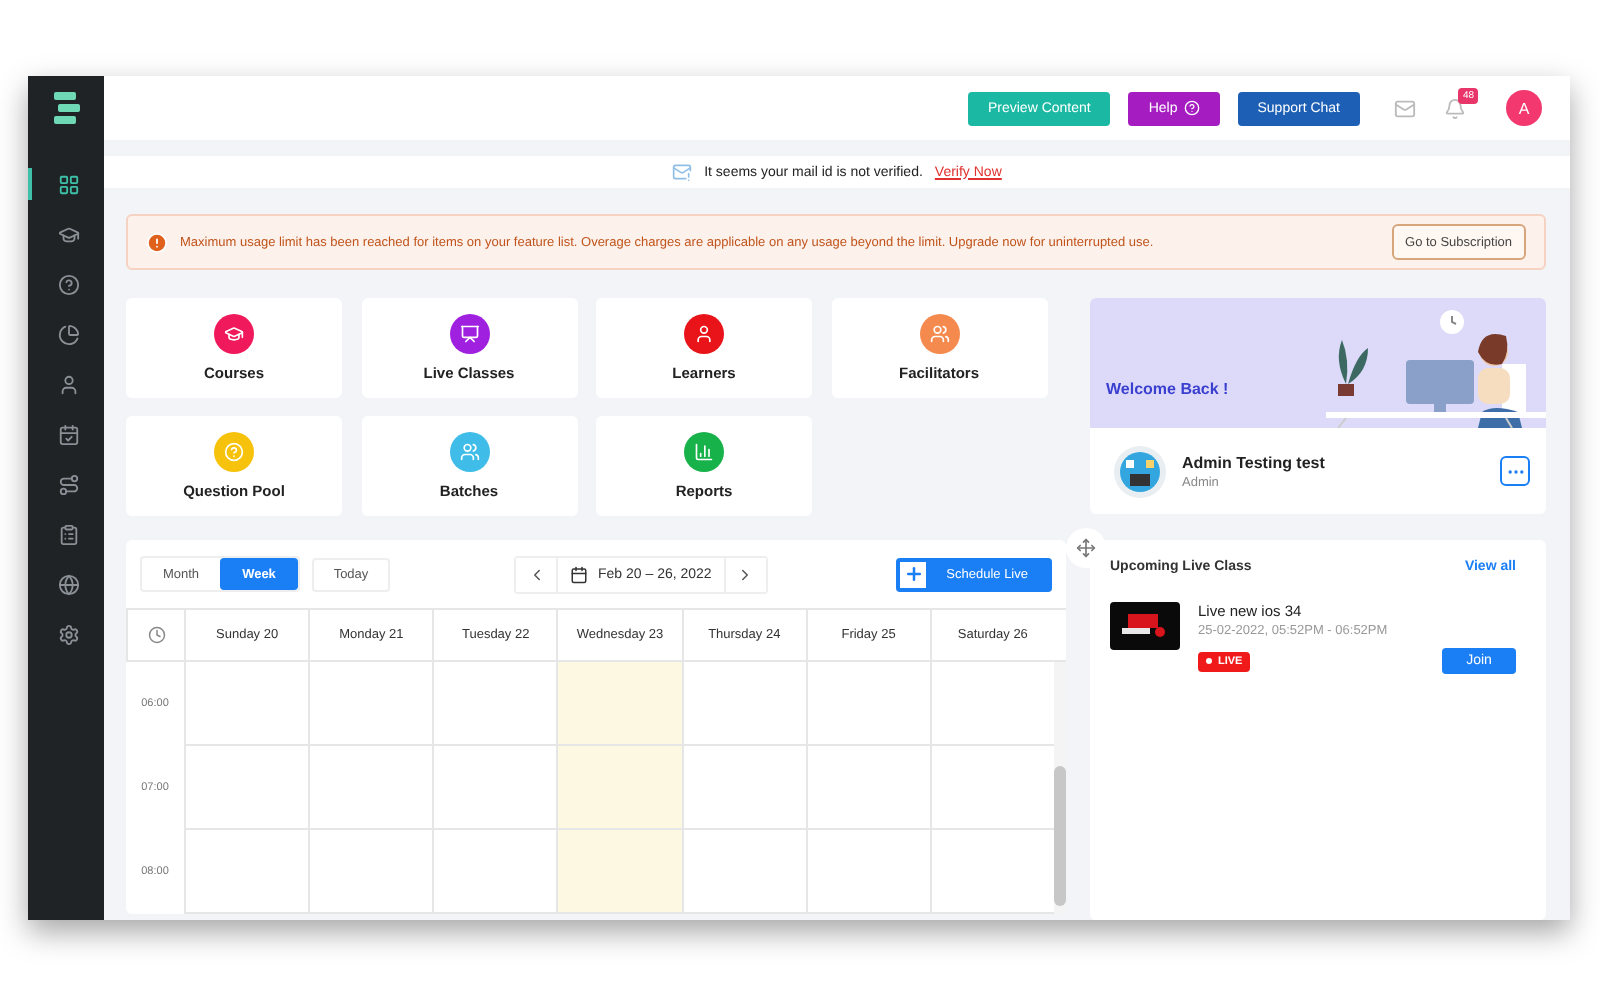 This screenshot has height=1000, width=1600. Describe the element at coordinates (68, 534) in the screenshot. I see `clipboard-icon` at that location.